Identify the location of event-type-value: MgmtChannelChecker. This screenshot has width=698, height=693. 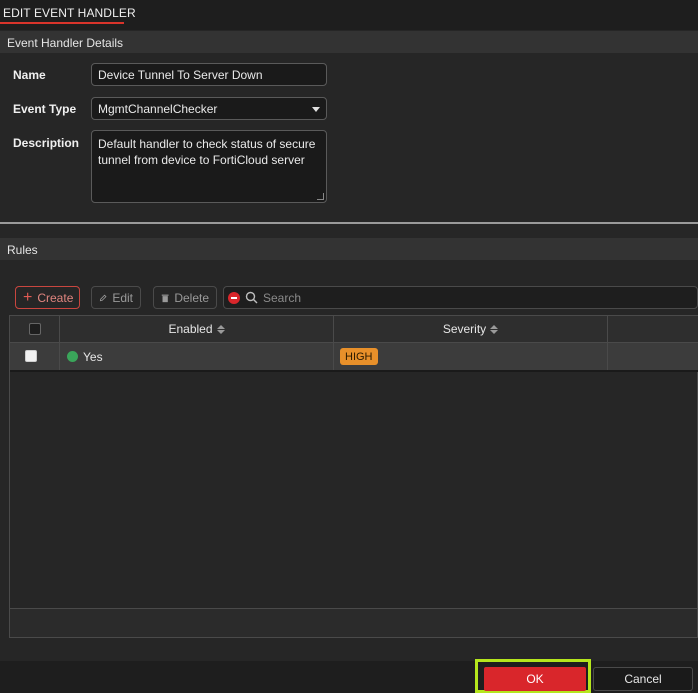
(158, 108).